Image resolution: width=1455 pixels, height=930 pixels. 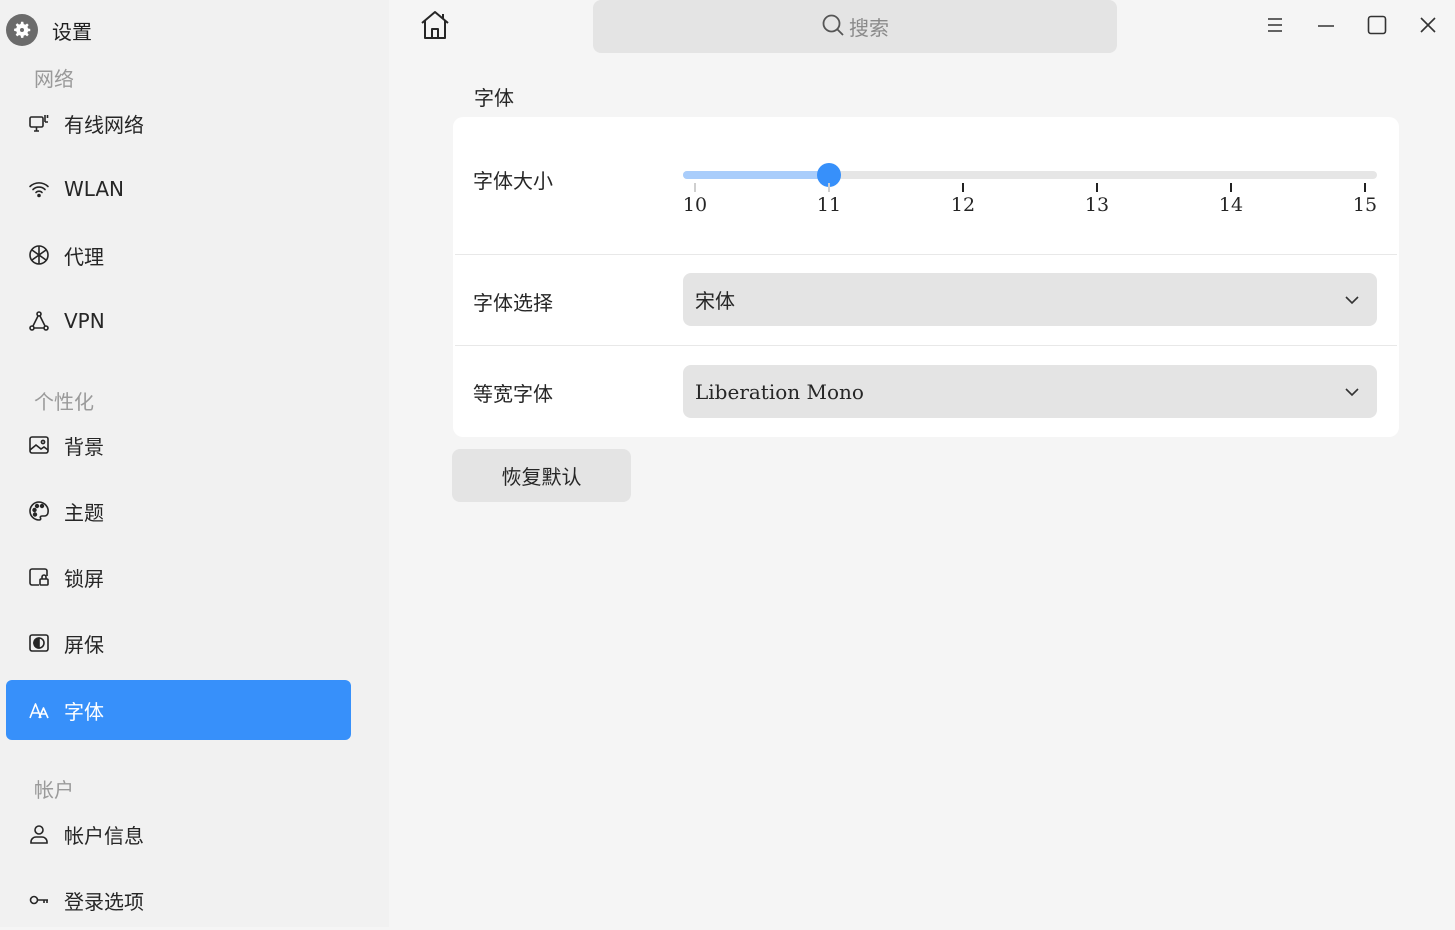 What do you see at coordinates (54, 79) in the screenshot?
I see `group-label-network: 网络` at bounding box center [54, 79].